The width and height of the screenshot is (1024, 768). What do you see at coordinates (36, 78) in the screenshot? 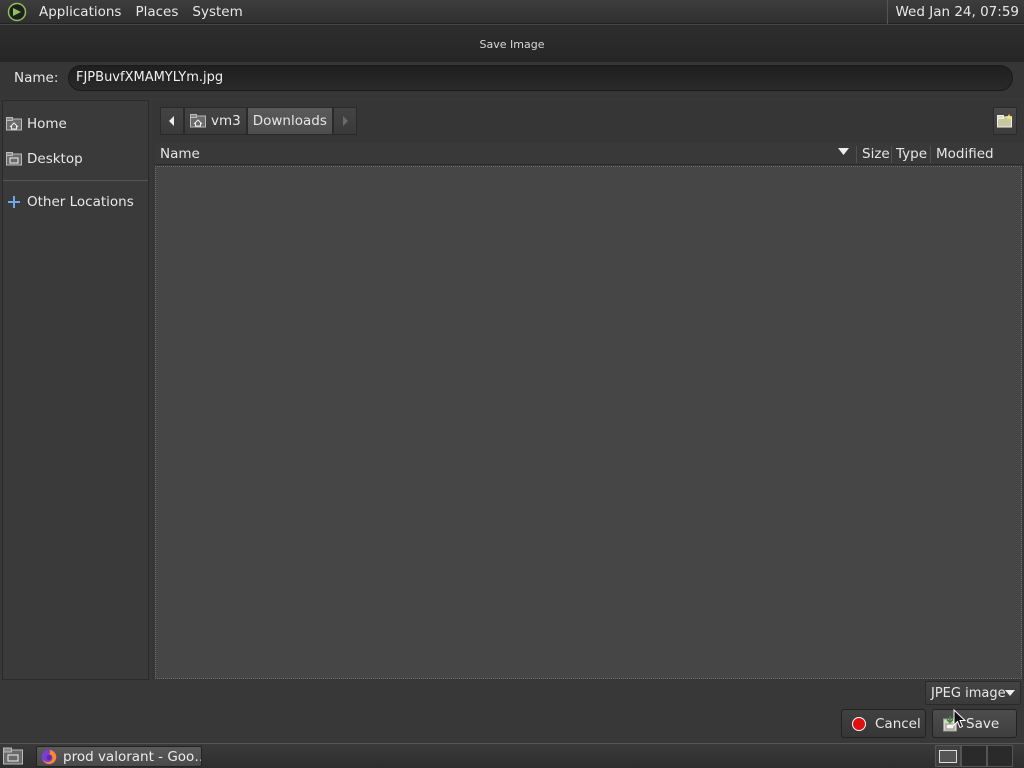
I see `name-label: Name:` at bounding box center [36, 78].